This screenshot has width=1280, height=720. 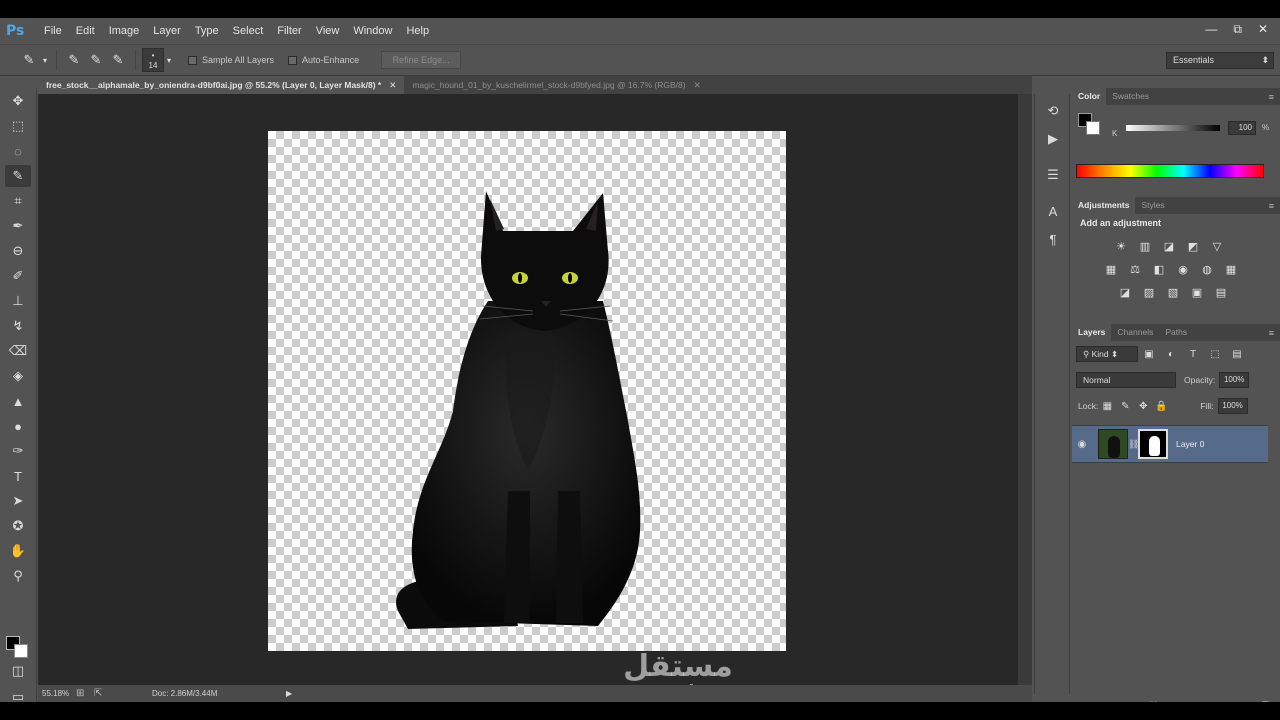 I want to click on eyedropper-tool-icon: ✒, so click(x=18, y=226).